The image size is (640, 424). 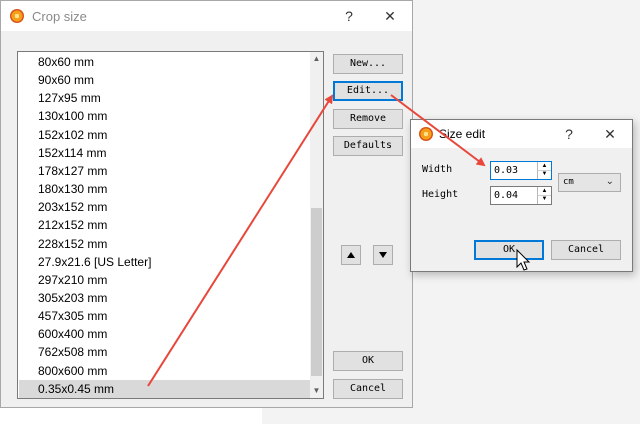 What do you see at coordinates (438, 130) in the screenshot?
I see `annotation-arrow-to-width` at bounding box center [438, 130].